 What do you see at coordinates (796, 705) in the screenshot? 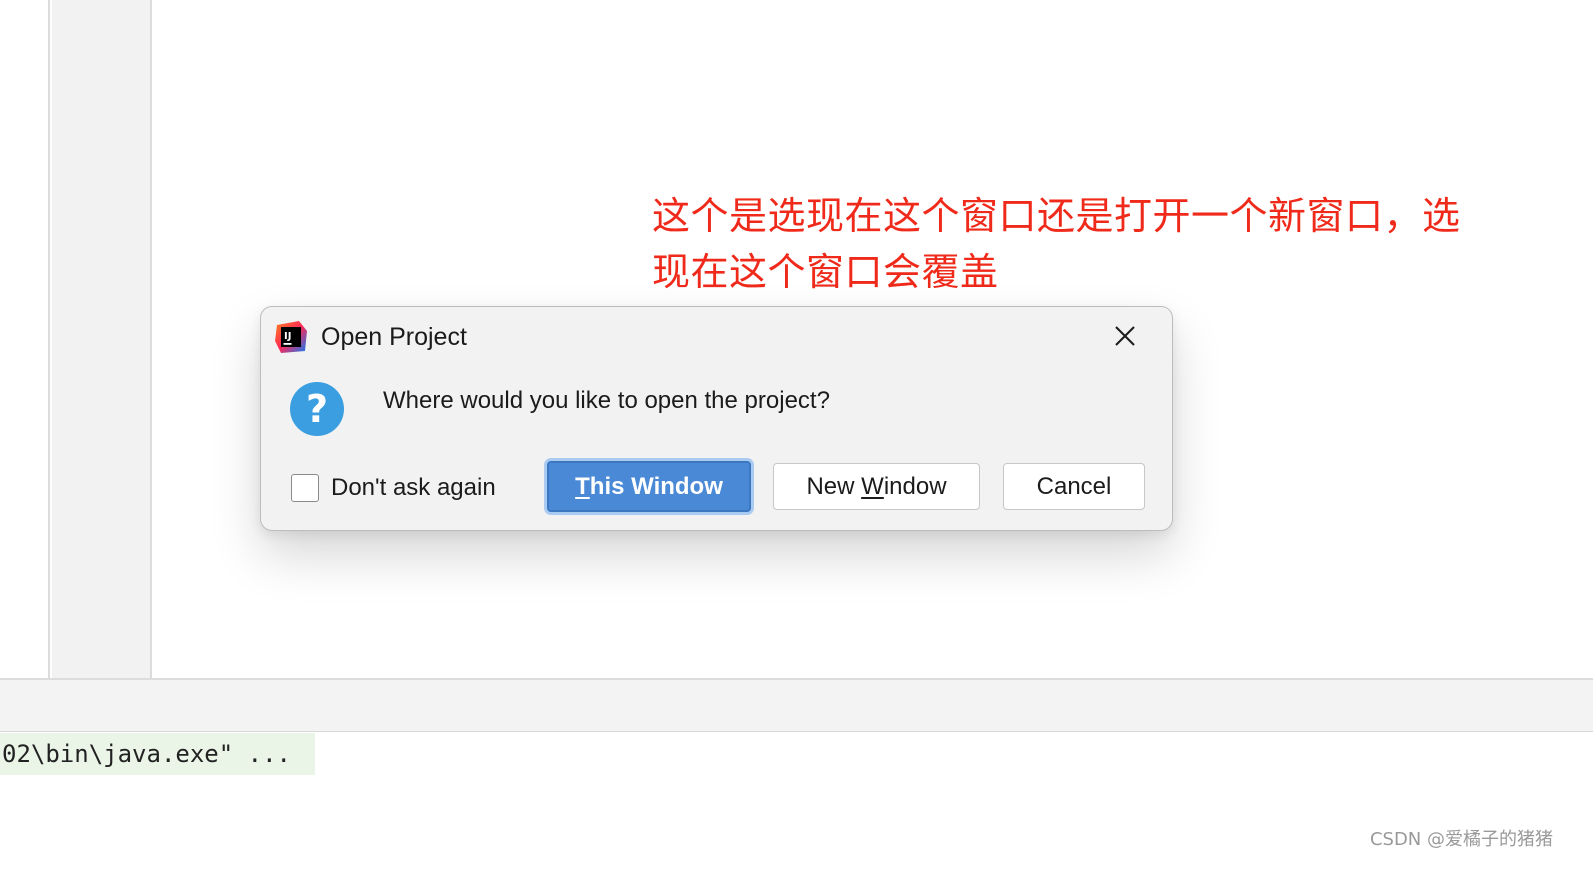
I see `tool-window-header` at bounding box center [796, 705].